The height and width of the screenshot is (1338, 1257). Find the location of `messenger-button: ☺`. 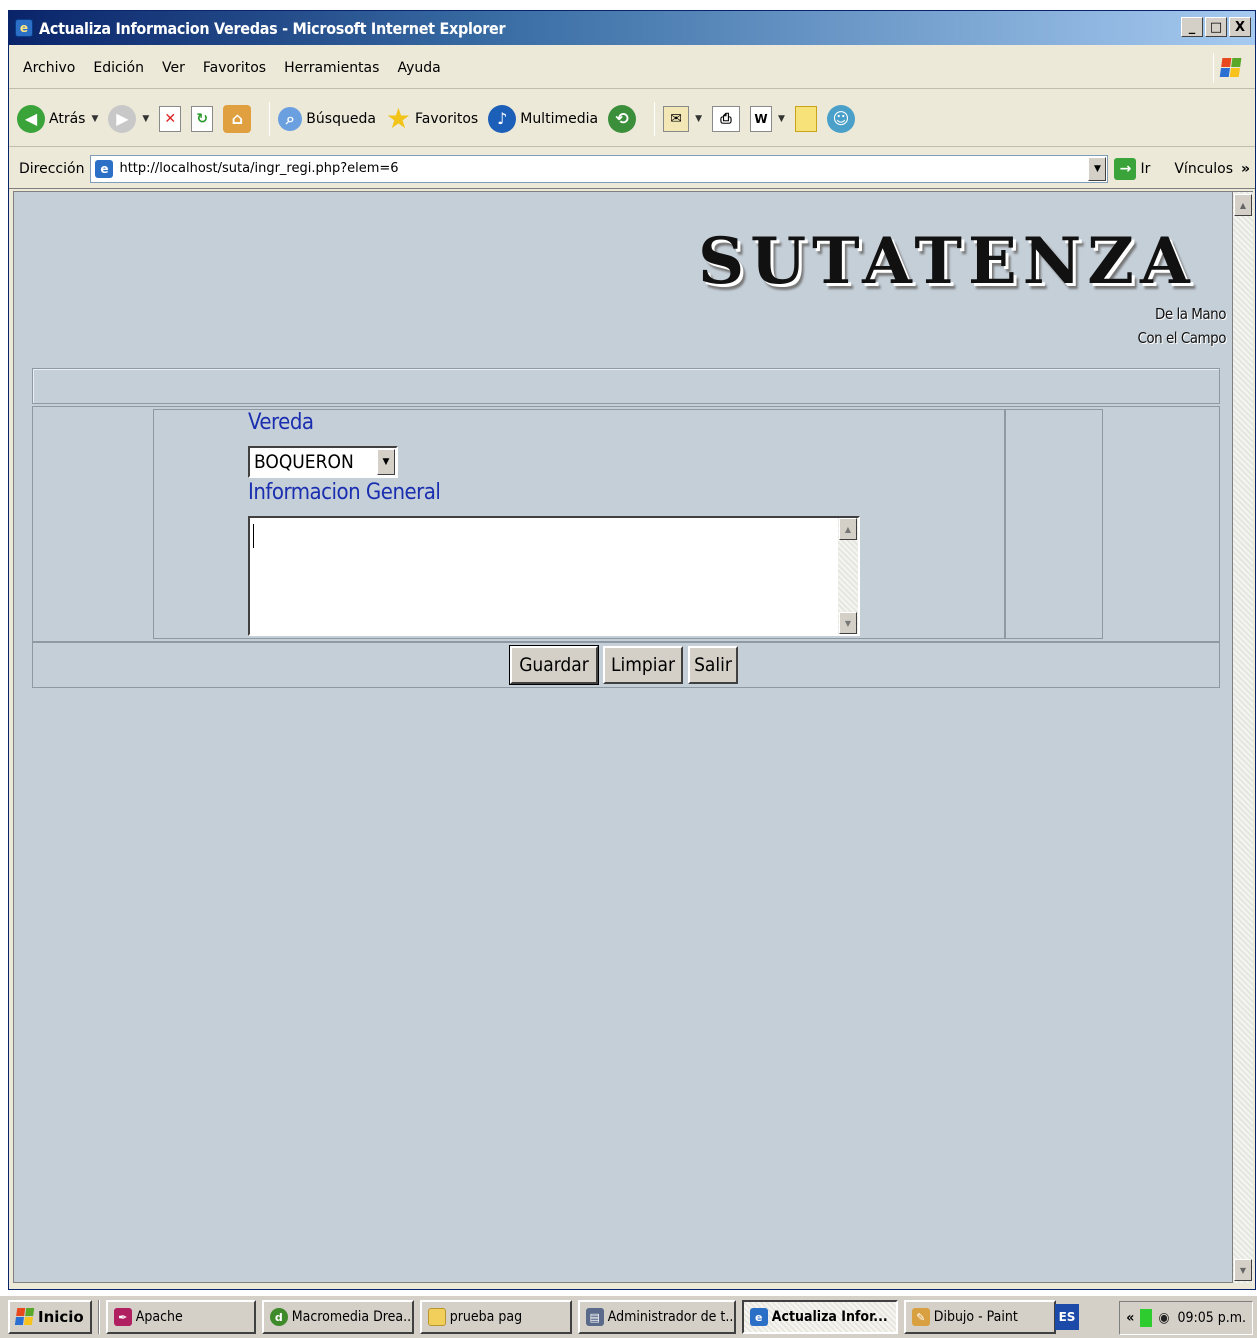

messenger-button: ☺ is located at coordinates (840, 118).